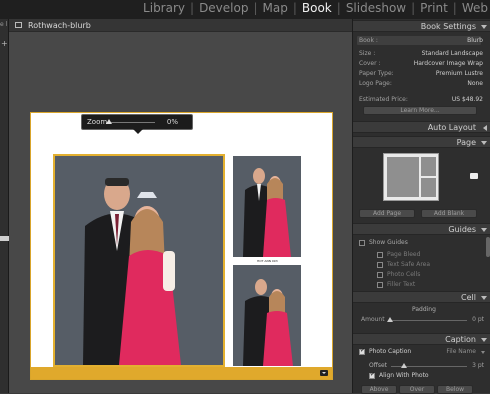 The width and height of the screenshot is (490, 394). What do you see at coordinates (368, 40) in the screenshot?
I see `book-label: Book :` at bounding box center [368, 40].